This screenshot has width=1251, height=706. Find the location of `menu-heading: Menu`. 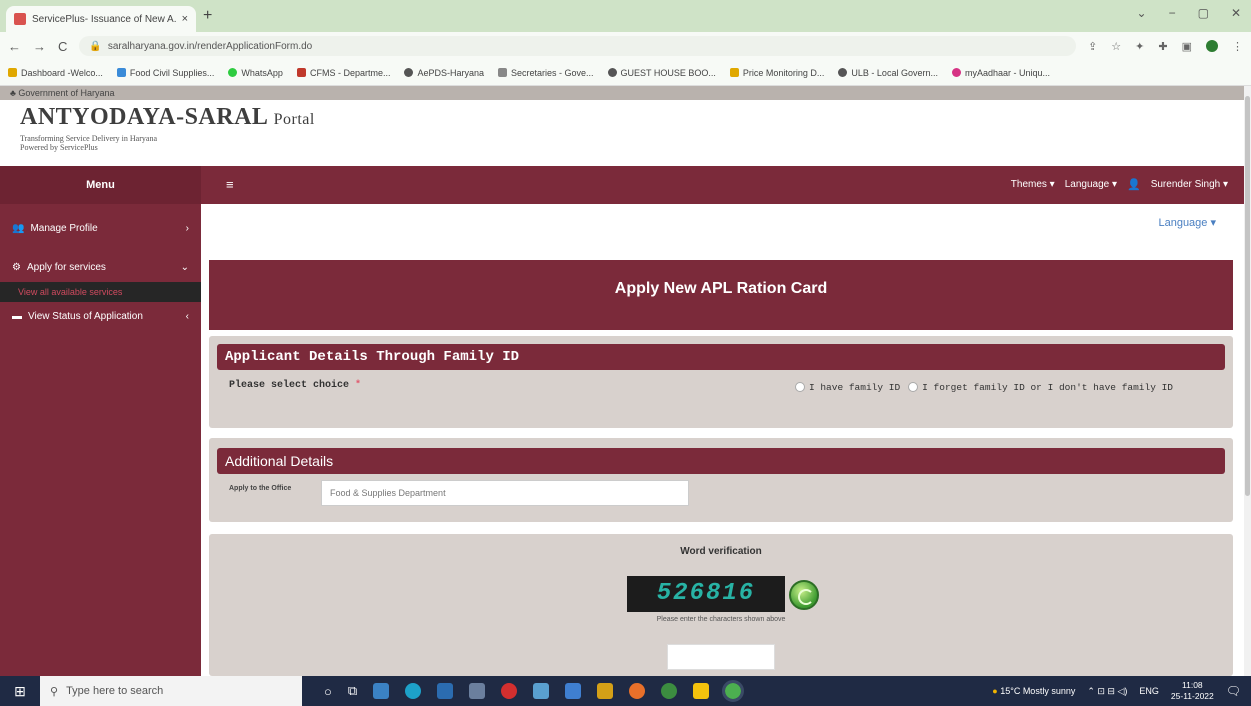

menu-heading: Menu is located at coordinates (100, 185).